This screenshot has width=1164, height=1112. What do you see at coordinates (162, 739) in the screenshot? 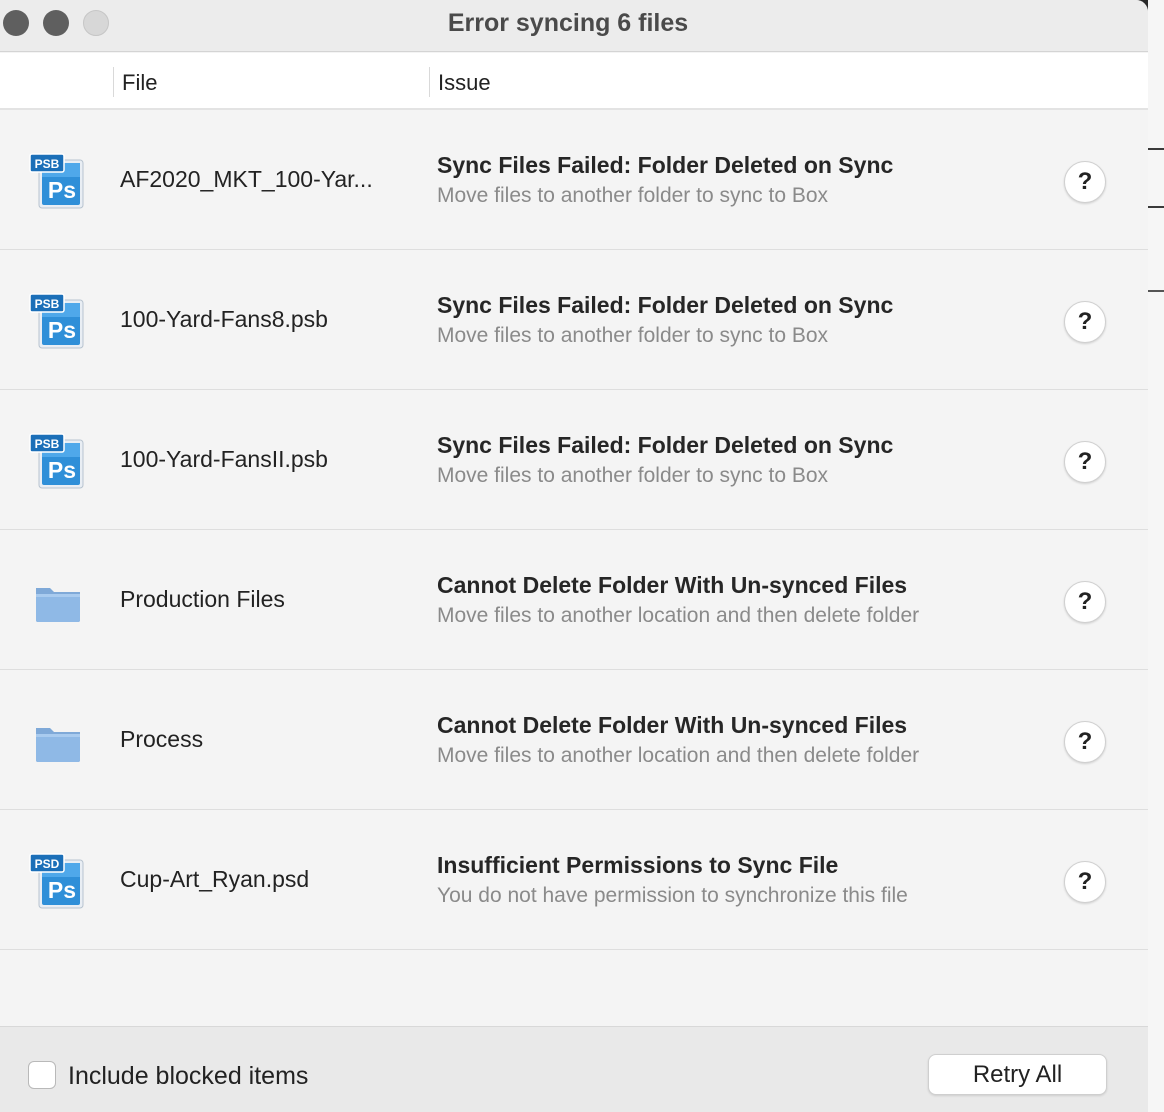
I see `file-name: Process` at bounding box center [162, 739].